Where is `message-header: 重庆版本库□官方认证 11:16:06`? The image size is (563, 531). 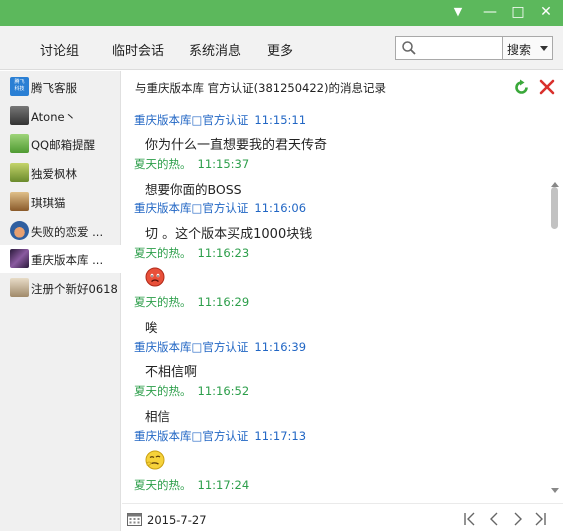
message-header: 重庆版本库□官方认证 11:16:06 is located at coordinates (220, 208).